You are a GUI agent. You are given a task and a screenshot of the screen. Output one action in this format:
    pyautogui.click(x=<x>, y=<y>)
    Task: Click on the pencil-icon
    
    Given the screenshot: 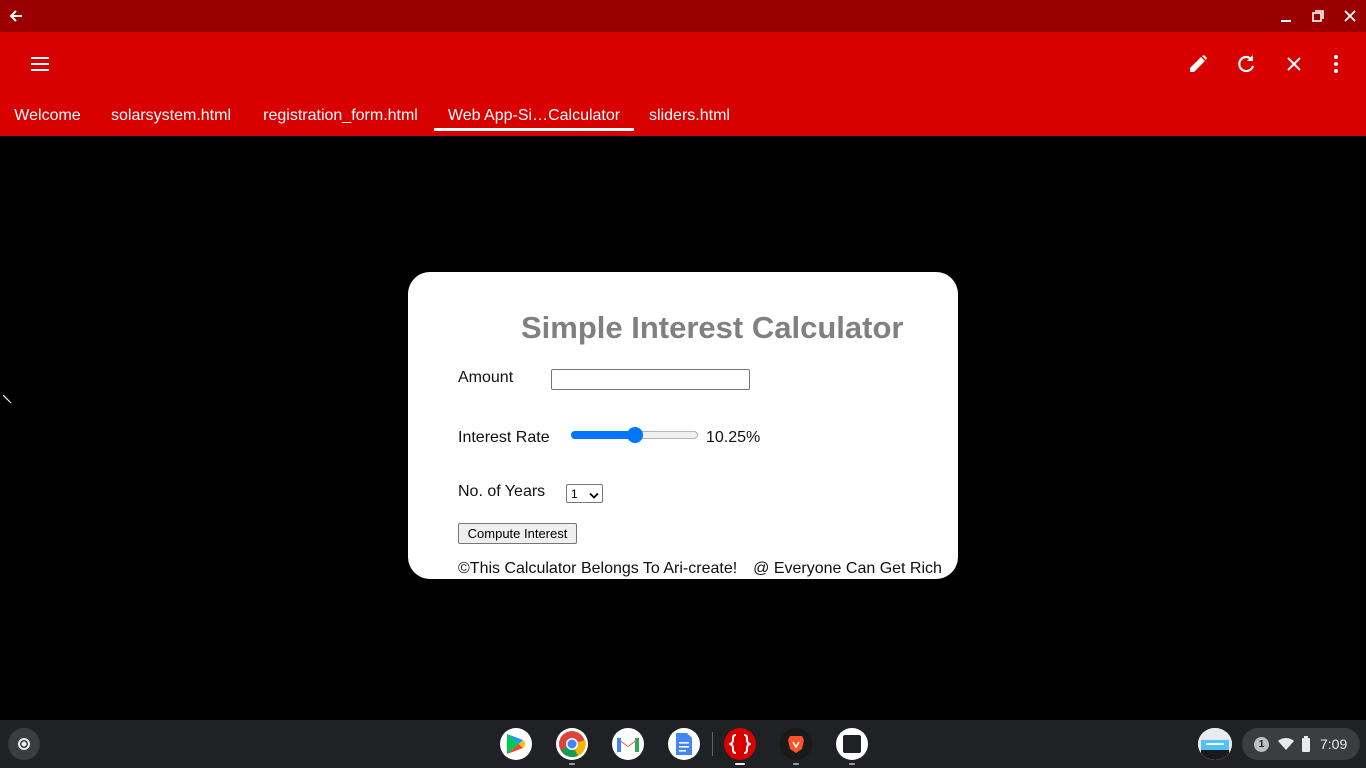 What is the action you would take?
    pyautogui.click(x=1198, y=64)
    